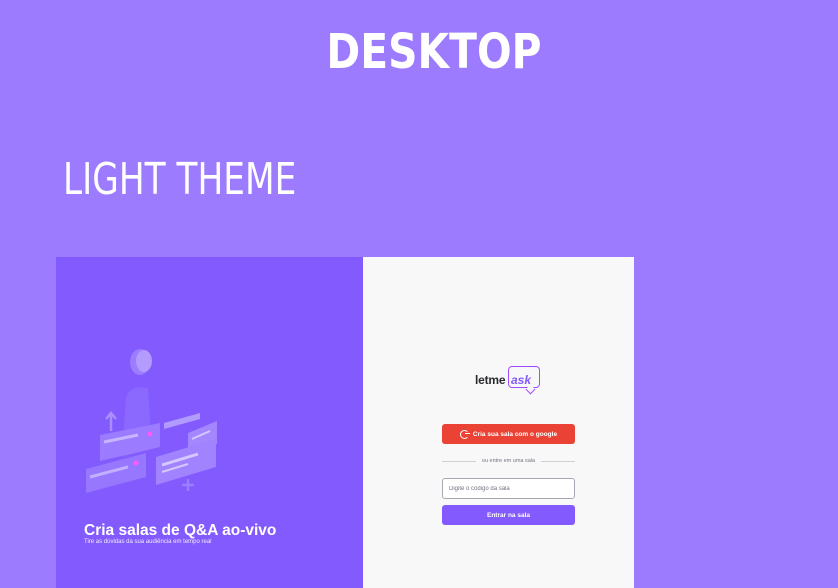 The image size is (838, 588). What do you see at coordinates (510, 382) in the screenshot?
I see `letmeask-logo: letme ask` at bounding box center [510, 382].